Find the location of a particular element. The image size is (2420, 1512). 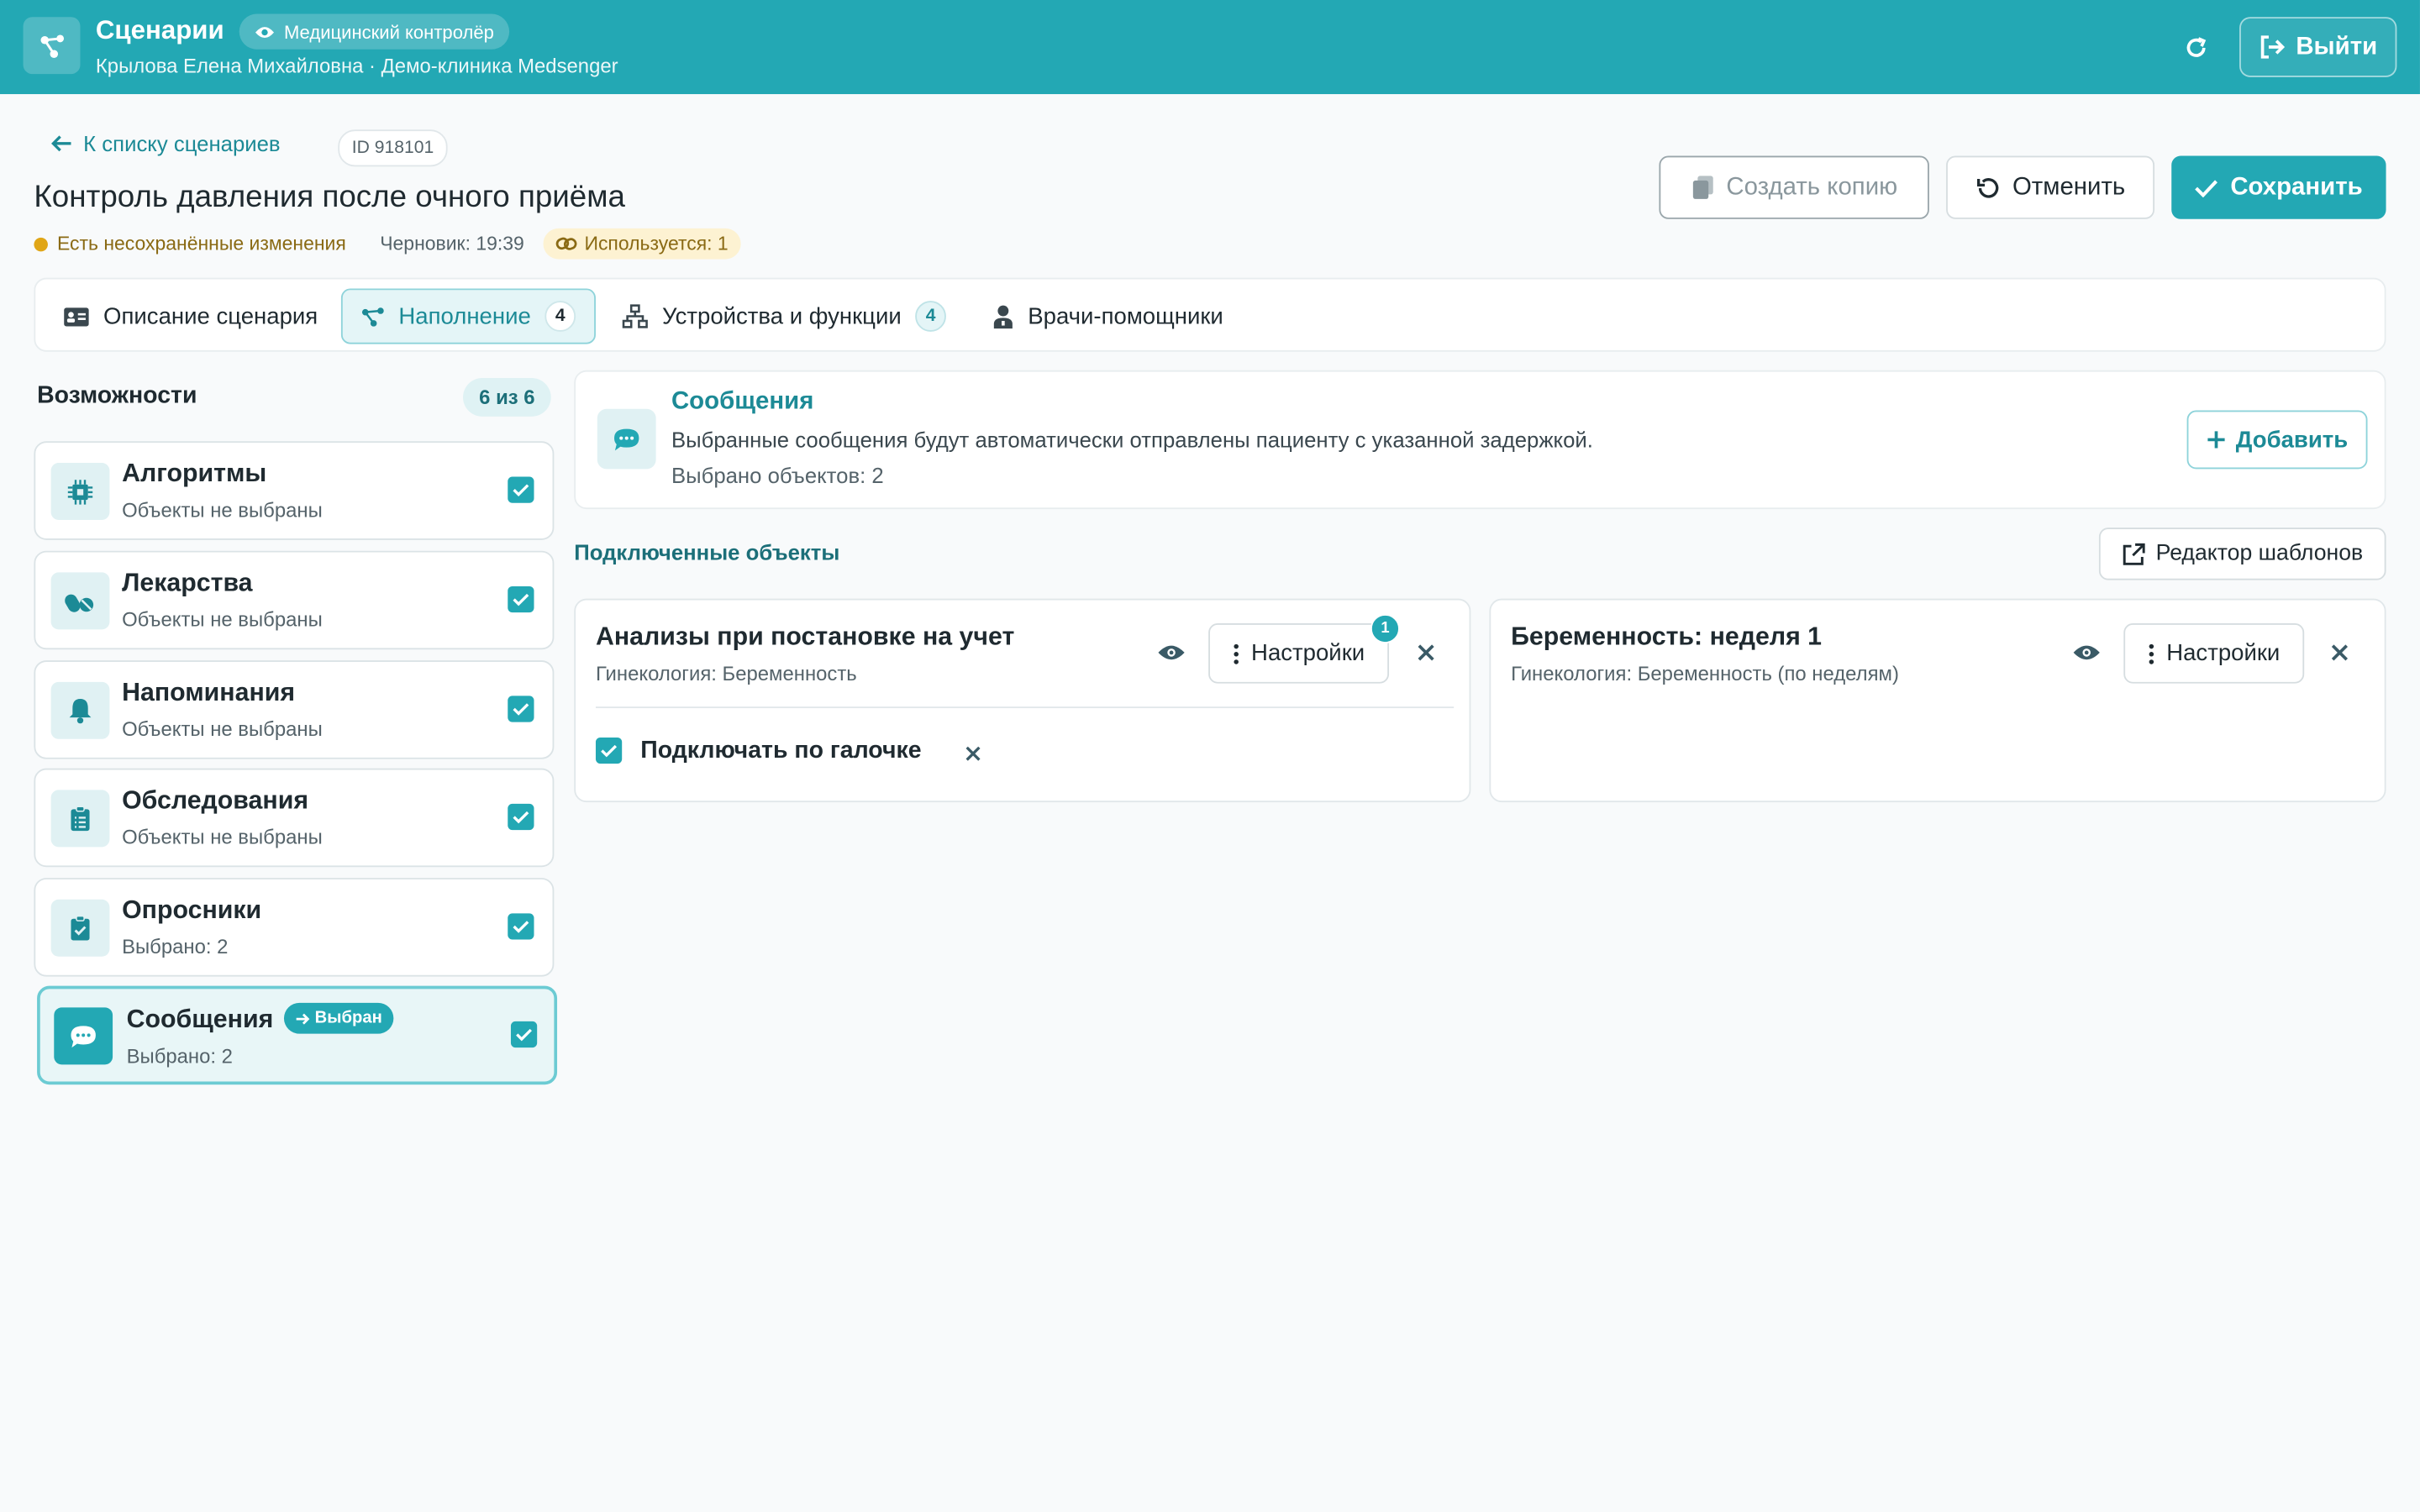

copy-label: Создать копию is located at coordinates (1812, 186).